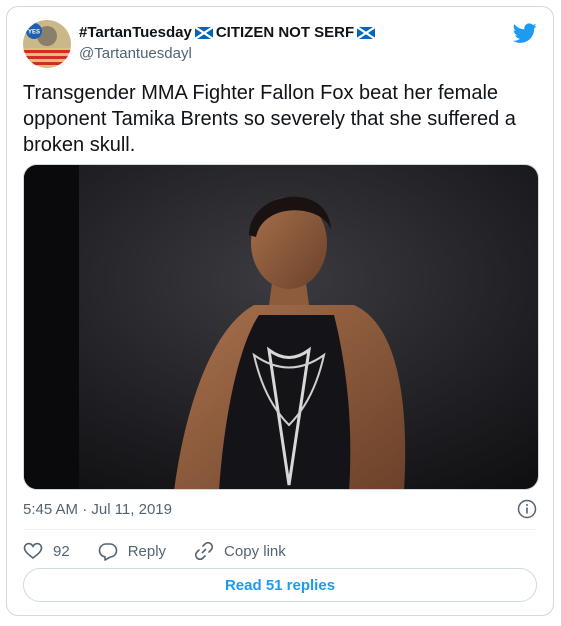 The height and width of the screenshot is (626, 561). Describe the element at coordinates (107, 552) in the screenshot. I see `reply-icon` at that location.